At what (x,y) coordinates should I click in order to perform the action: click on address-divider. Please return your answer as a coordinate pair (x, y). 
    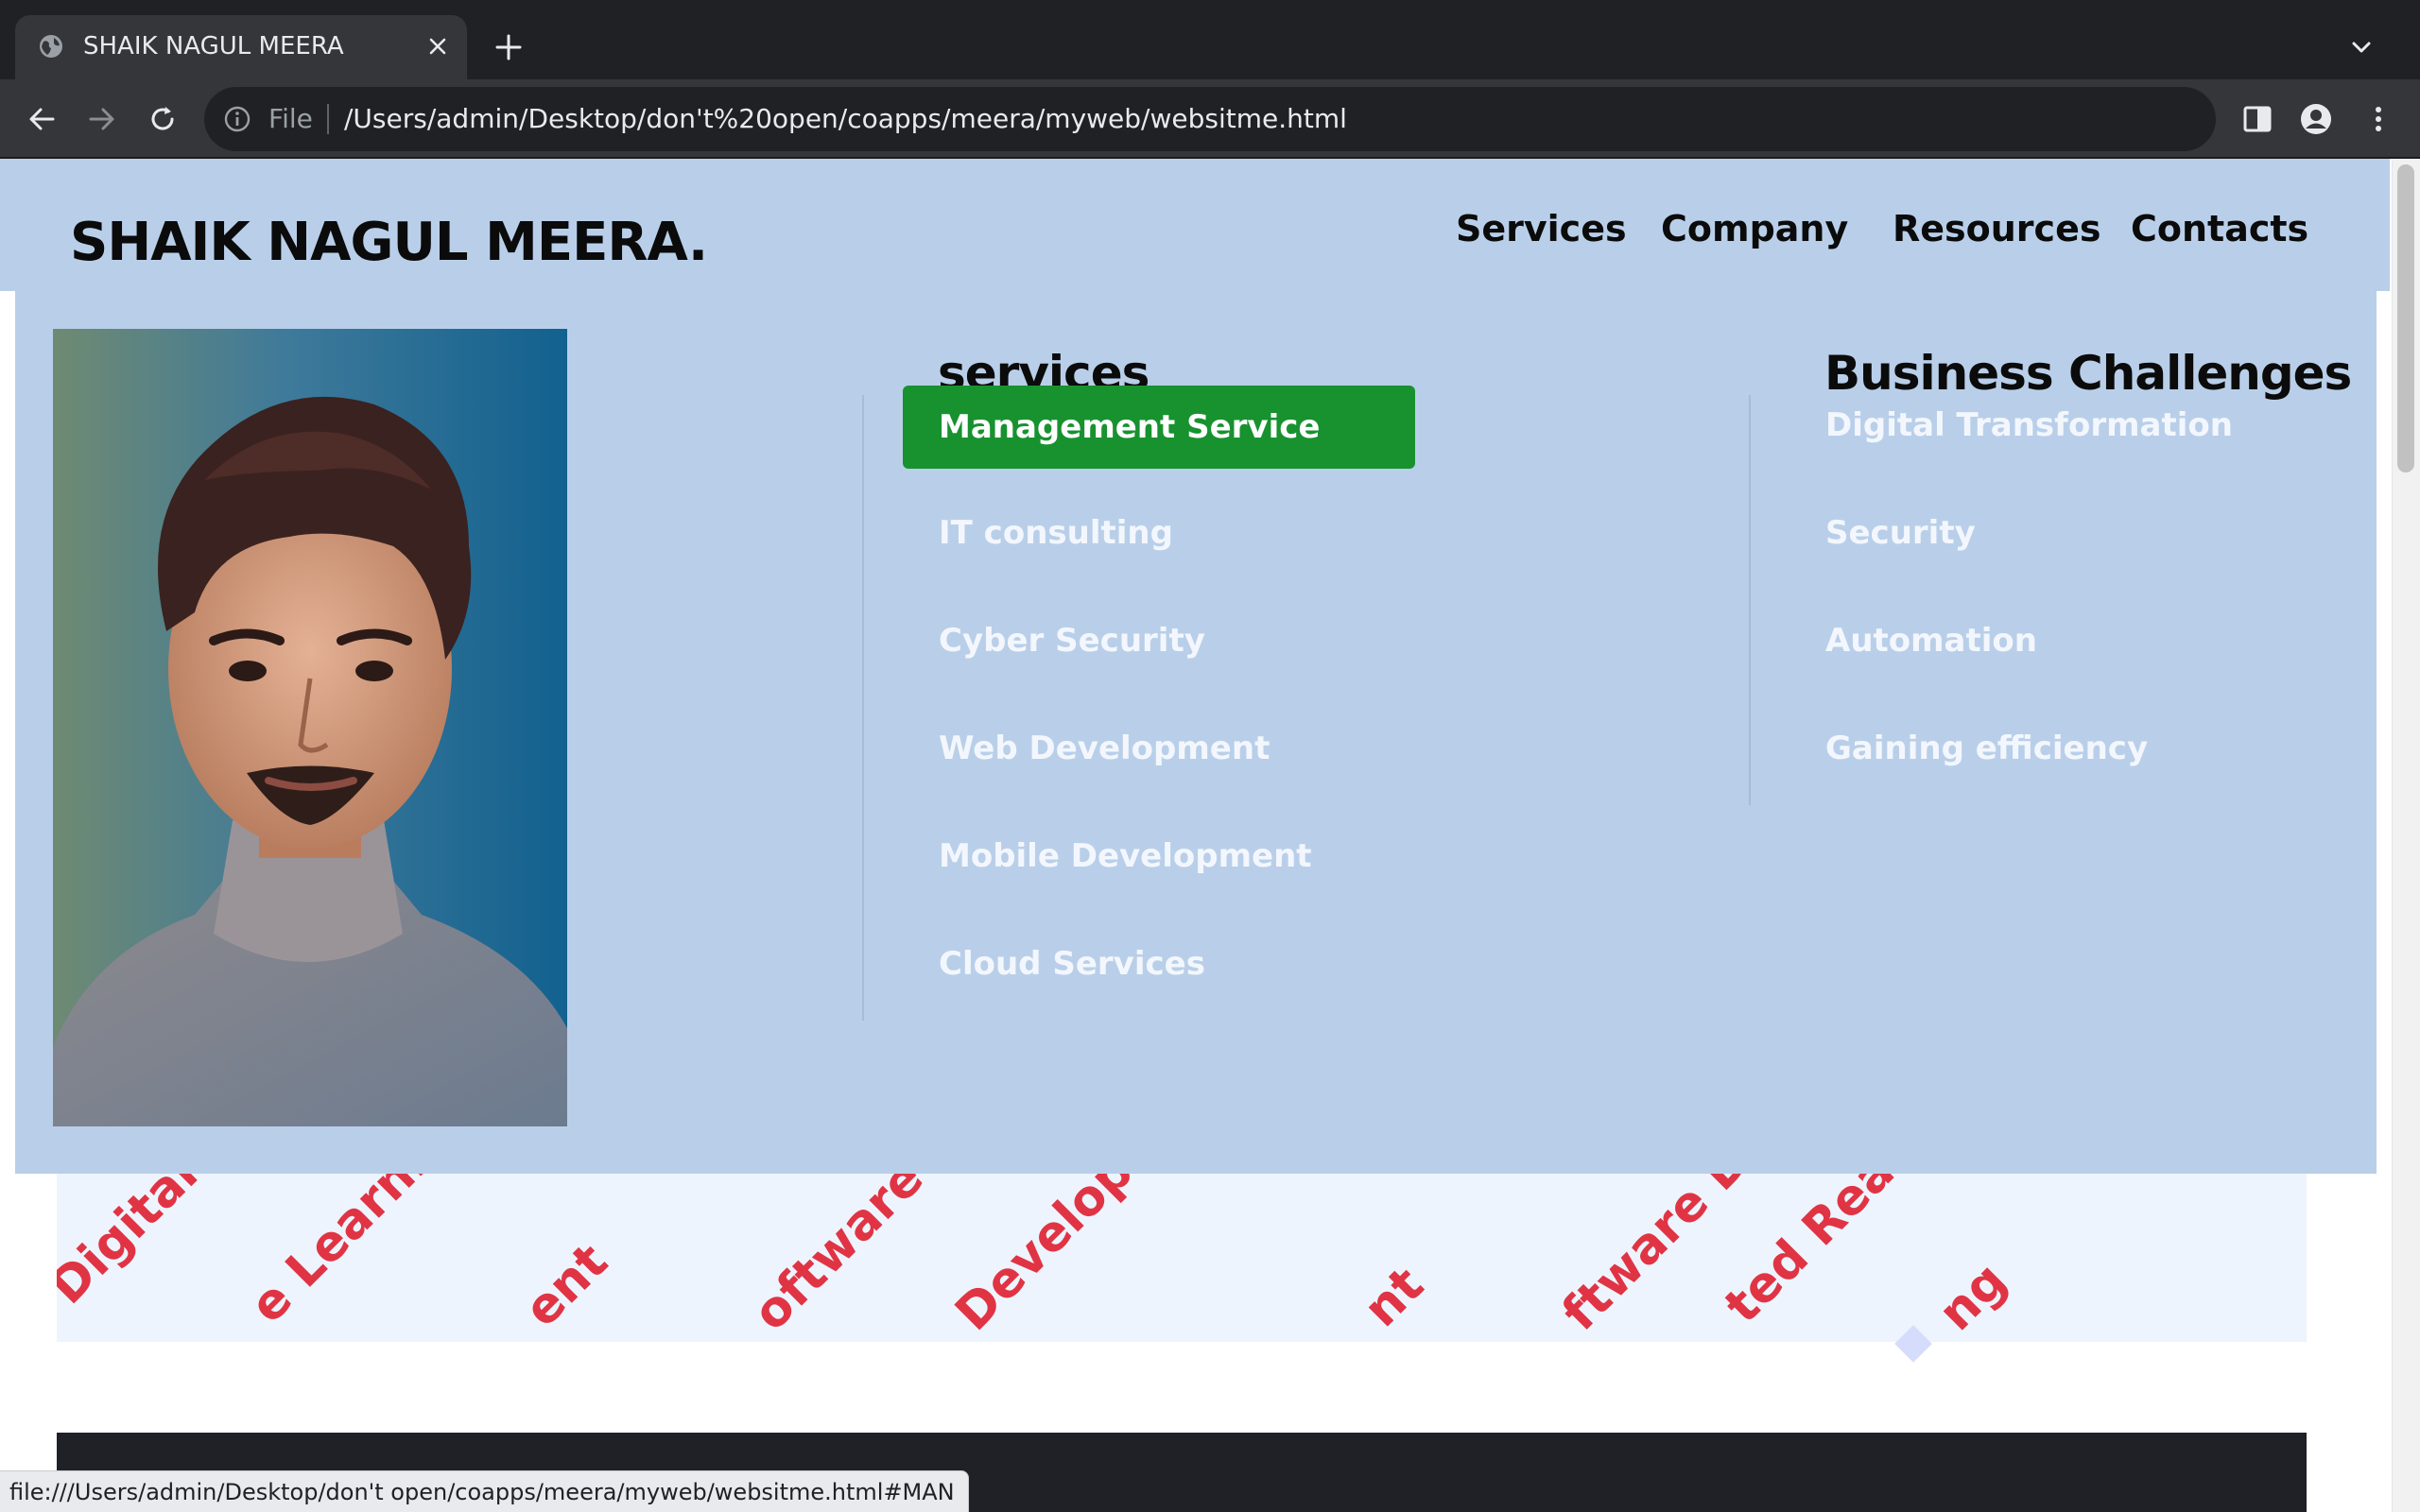
    Looking at the image, I should click on (328, 119).